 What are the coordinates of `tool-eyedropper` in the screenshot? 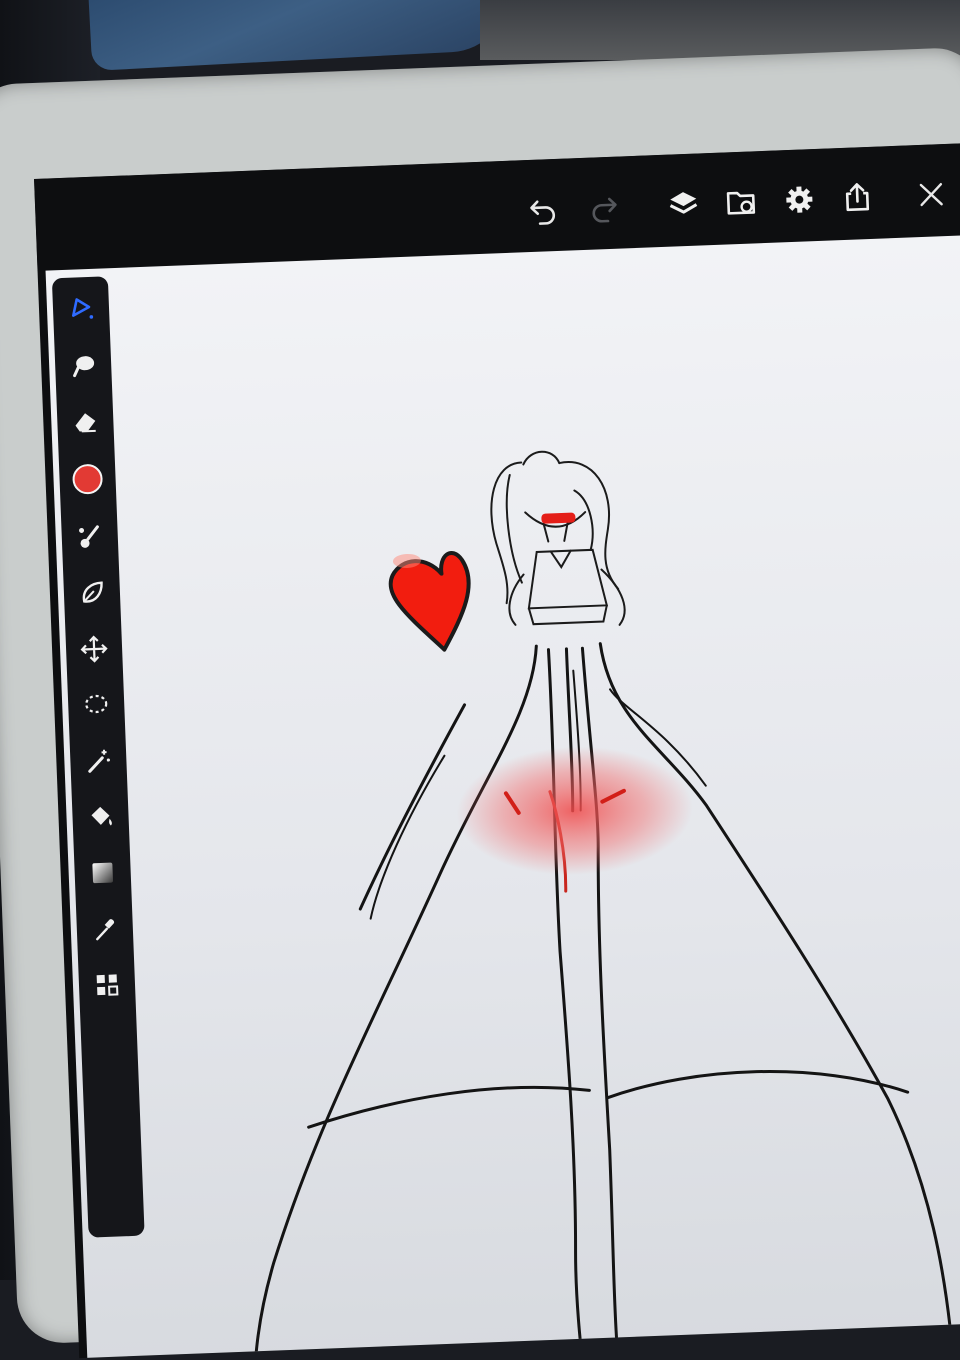 It's located at (105, 929).